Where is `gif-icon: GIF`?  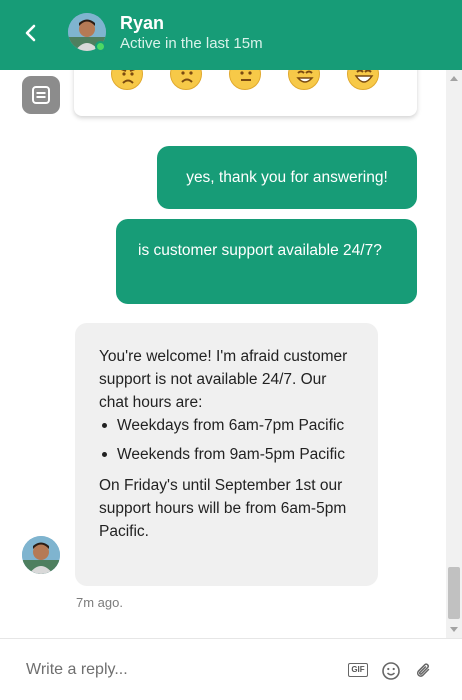 gif-icon: GIF is located at coordinates (358, 670).